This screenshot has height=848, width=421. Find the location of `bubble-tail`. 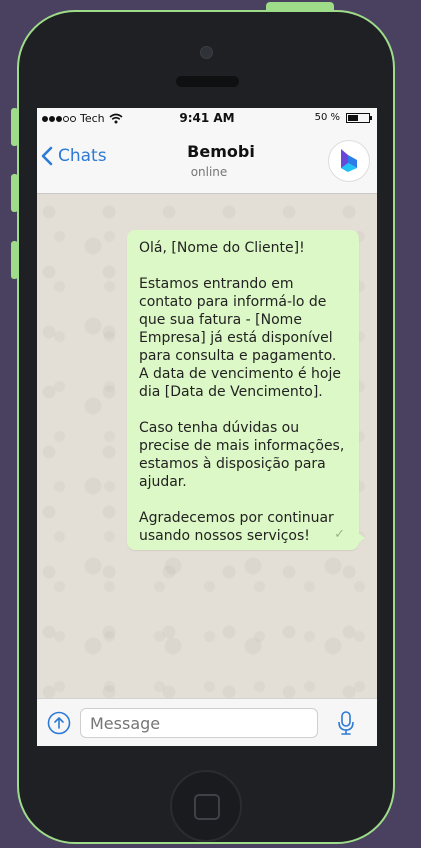

bubble-tail is located at coordinates (361, 538).